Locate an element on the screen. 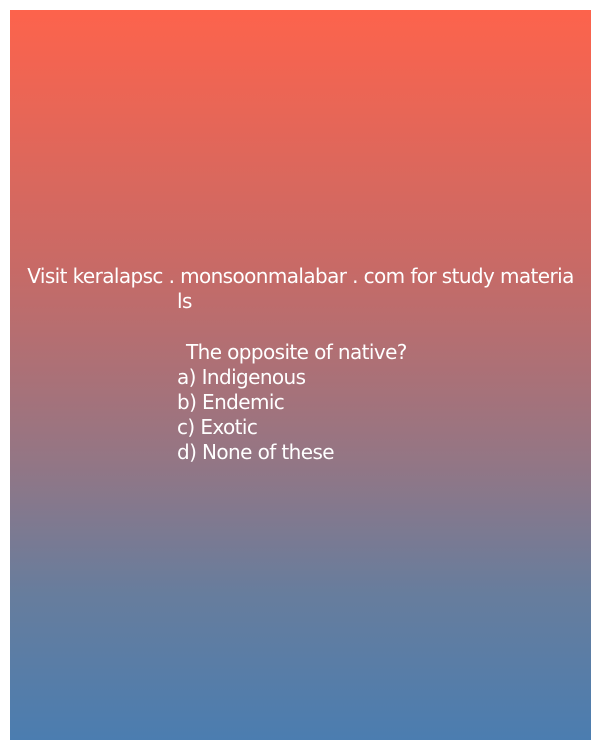 This screenshot has width=600, height=750. option-a: a) Indigenous is located at coordinates (241, 377).